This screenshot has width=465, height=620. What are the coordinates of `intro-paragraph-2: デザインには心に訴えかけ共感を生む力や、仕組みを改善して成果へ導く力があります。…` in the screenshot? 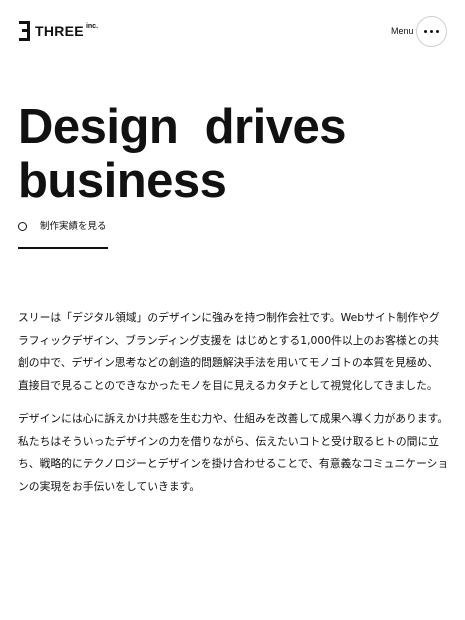 It's located at (233, 452).